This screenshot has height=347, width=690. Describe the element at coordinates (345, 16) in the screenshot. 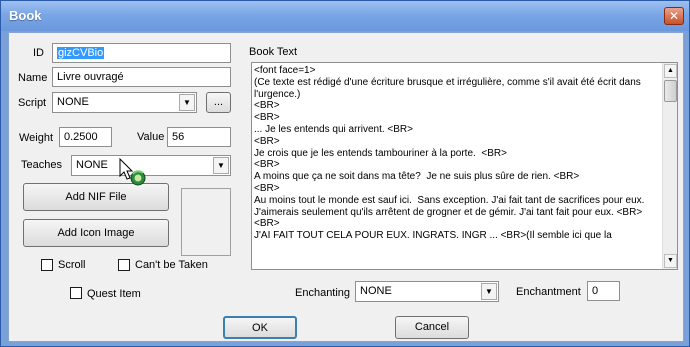

I see `title-bar: Book ✕` at that location.